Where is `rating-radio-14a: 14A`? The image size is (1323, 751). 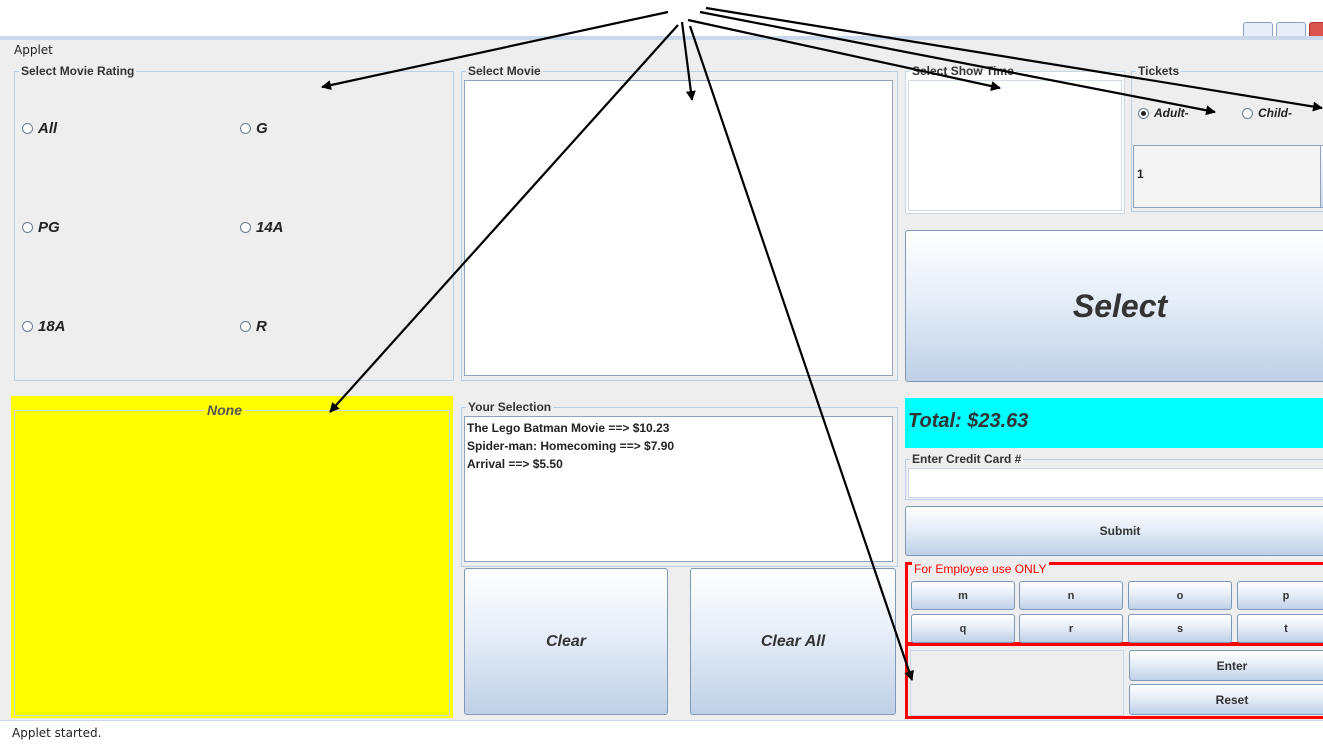
rating-radio-14a: 14A is located at coordinates (262, 227).